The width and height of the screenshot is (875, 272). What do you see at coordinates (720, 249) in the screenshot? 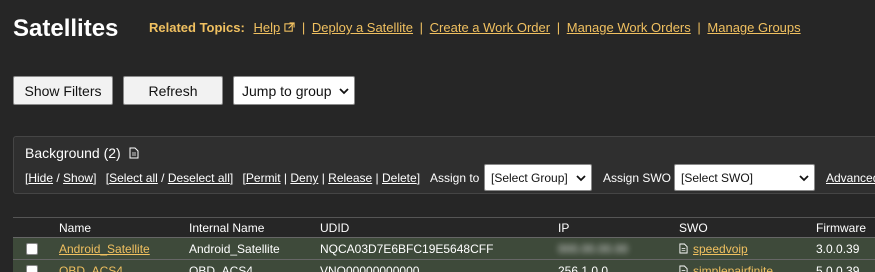
I see `swo-link: speedvoip` at bounding box center [720, 249].